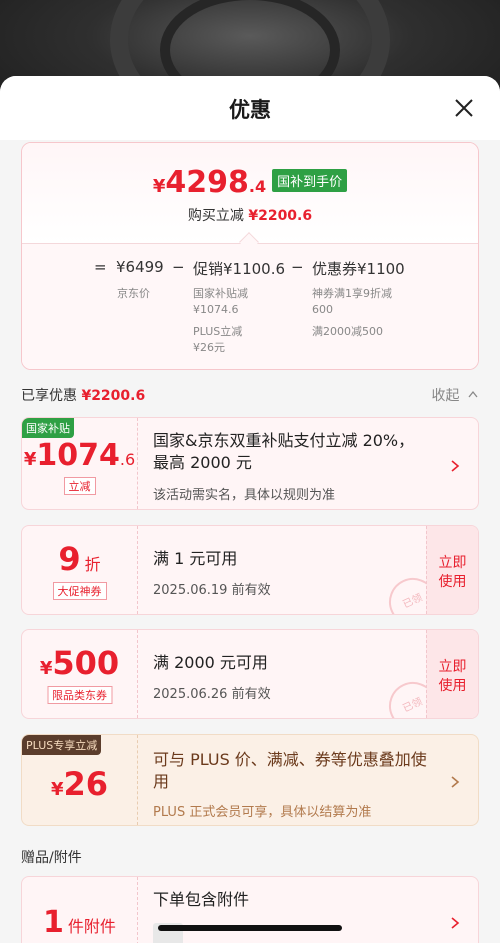 The image size is (500, 943). Describe the element at coordinates (57, 789) in the screenshot. I see `plus-currency: ¥` at that location.